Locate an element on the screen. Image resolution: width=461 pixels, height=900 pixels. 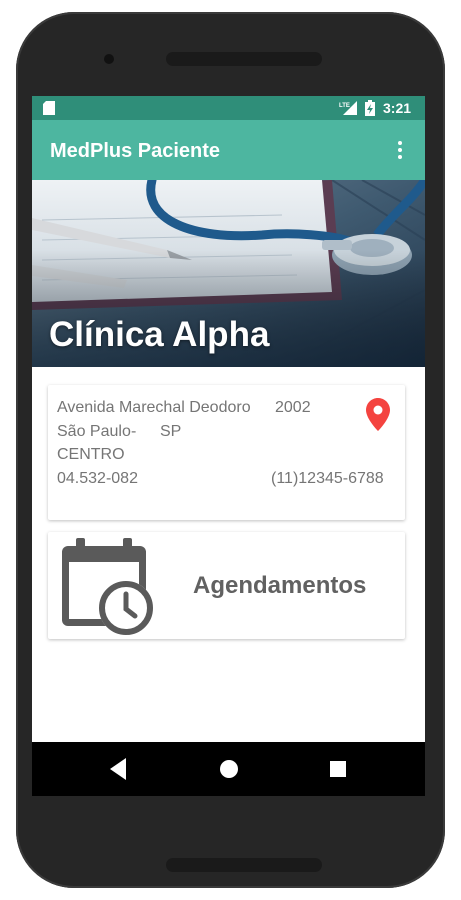
battery-charging-icon is located at coordinates (370, 108).